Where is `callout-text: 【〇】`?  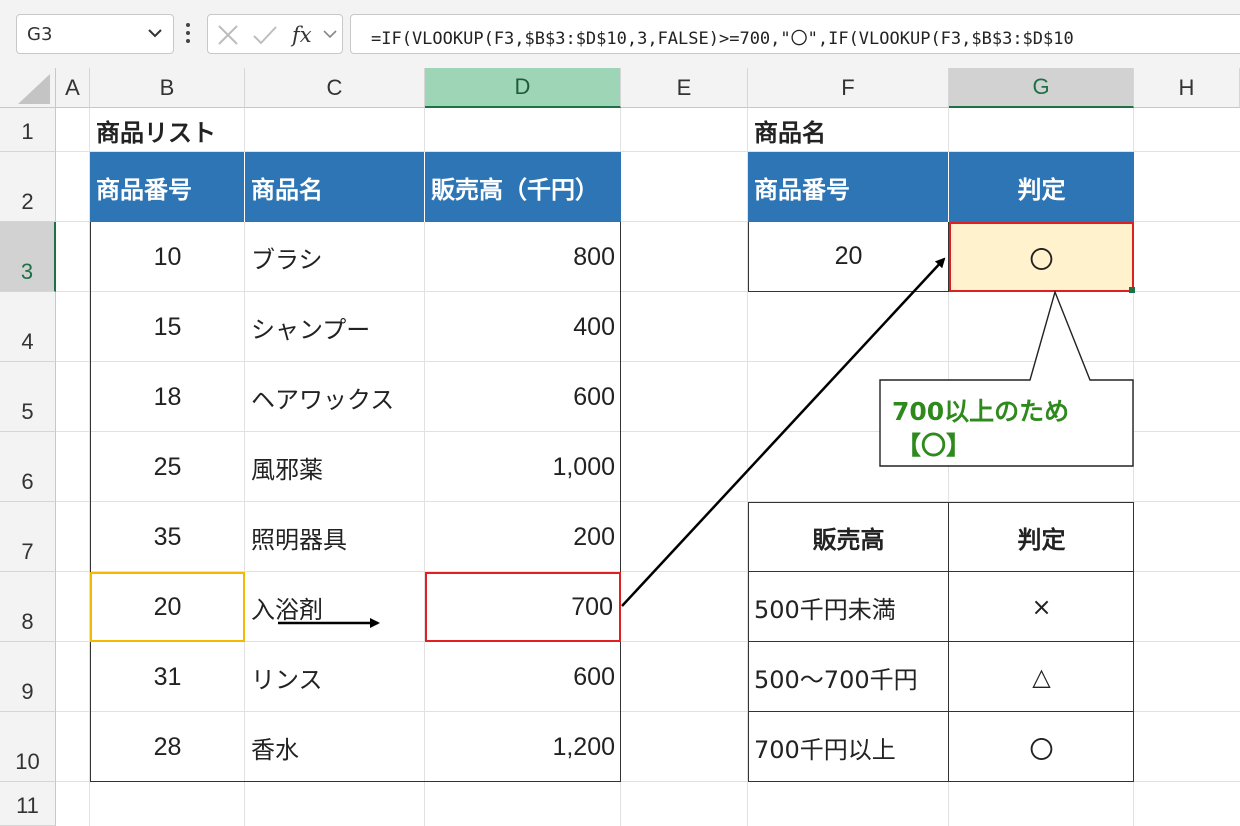 callout-text: 【〇】 is located at coordinates (934, 445).